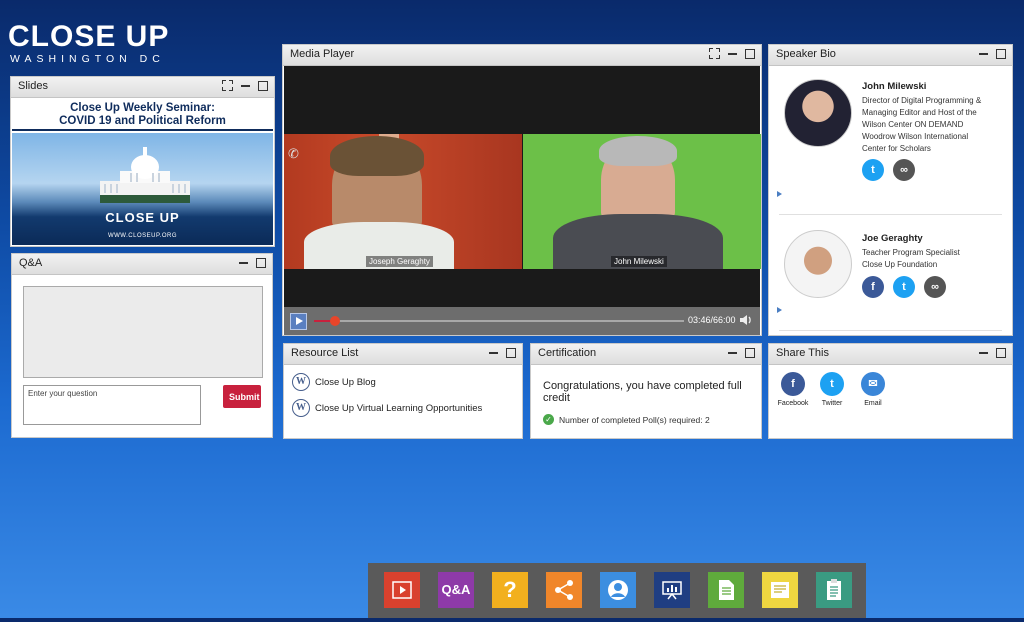  Describe the element at coordinates (377, 156) in the screenshot. I see `speaker-left-hair` at that location.